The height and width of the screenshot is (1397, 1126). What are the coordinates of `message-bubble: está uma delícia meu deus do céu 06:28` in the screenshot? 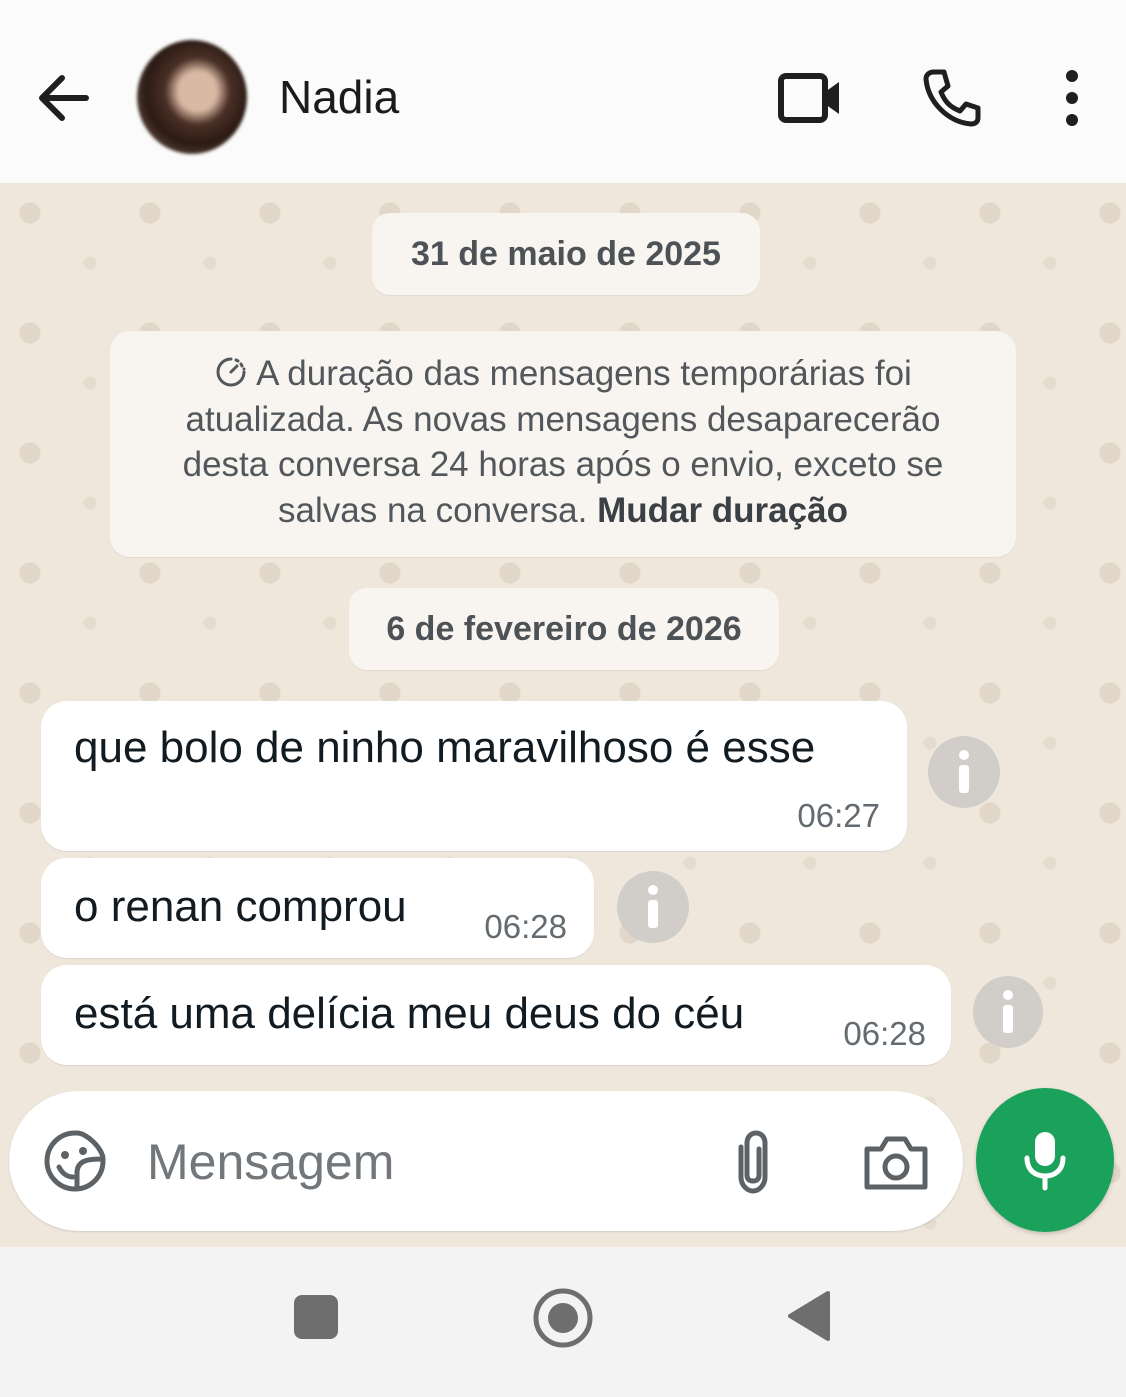 It's located at (496, 1015).